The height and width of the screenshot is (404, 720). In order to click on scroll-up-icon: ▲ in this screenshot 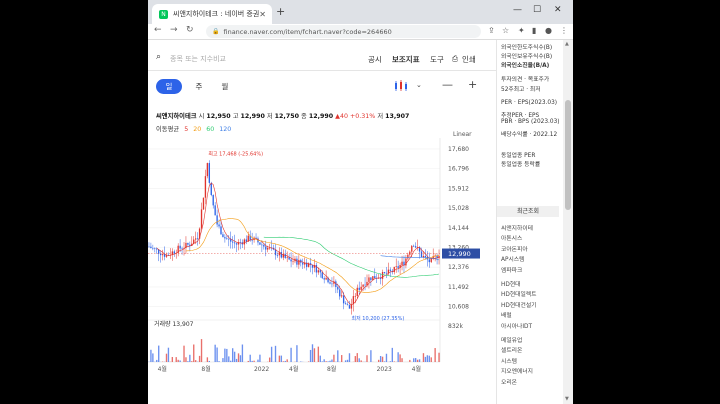, I will do `click(567, 44)`.